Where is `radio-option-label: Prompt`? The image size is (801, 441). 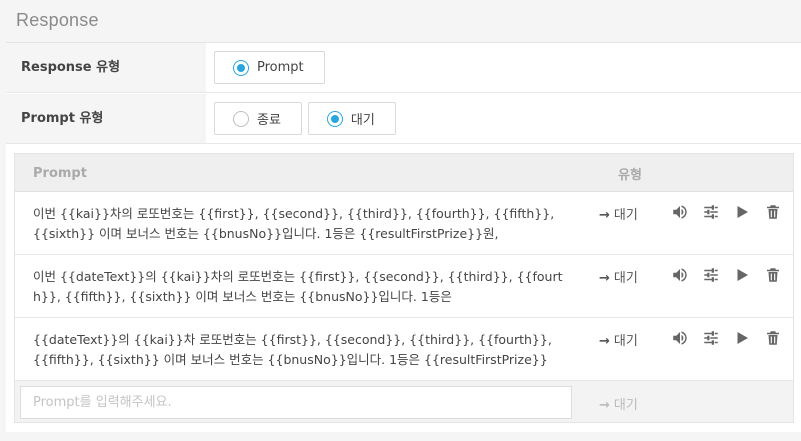 radio-option-label: Prompt is located at coordinates (280, 67).